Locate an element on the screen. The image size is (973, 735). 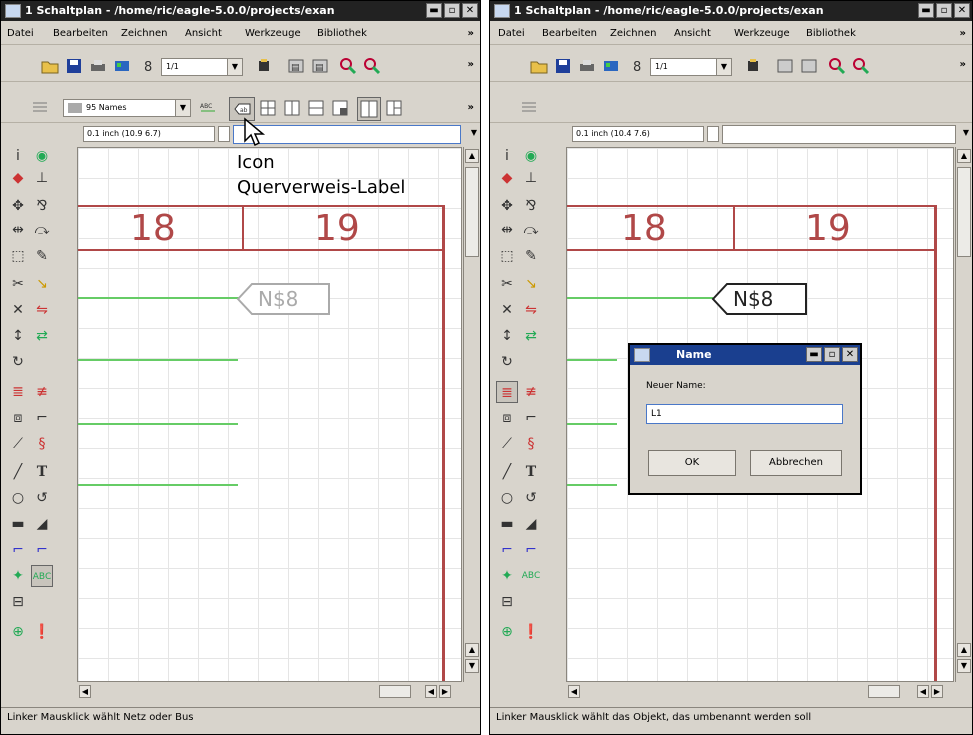
label-style-4-icon is located at coordinates (340, 108).